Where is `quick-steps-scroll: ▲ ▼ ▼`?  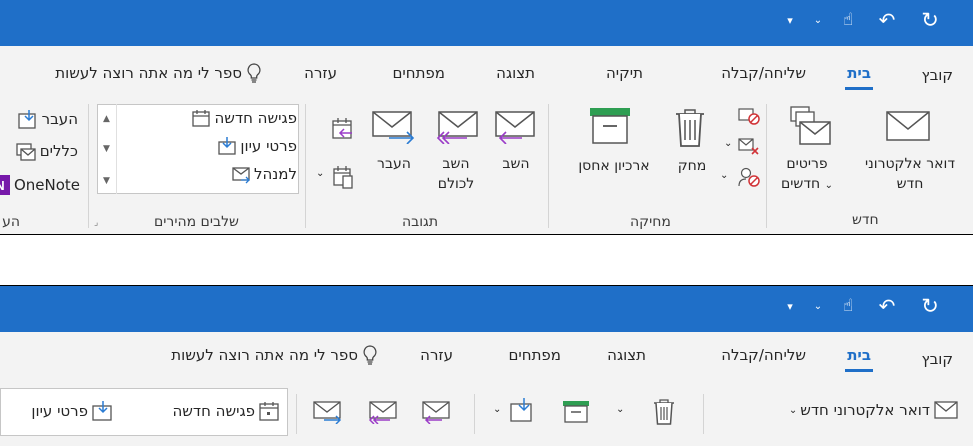
quick-steps-scroll: ▲ ▼ ▼ is located at coordinates (107, 149).